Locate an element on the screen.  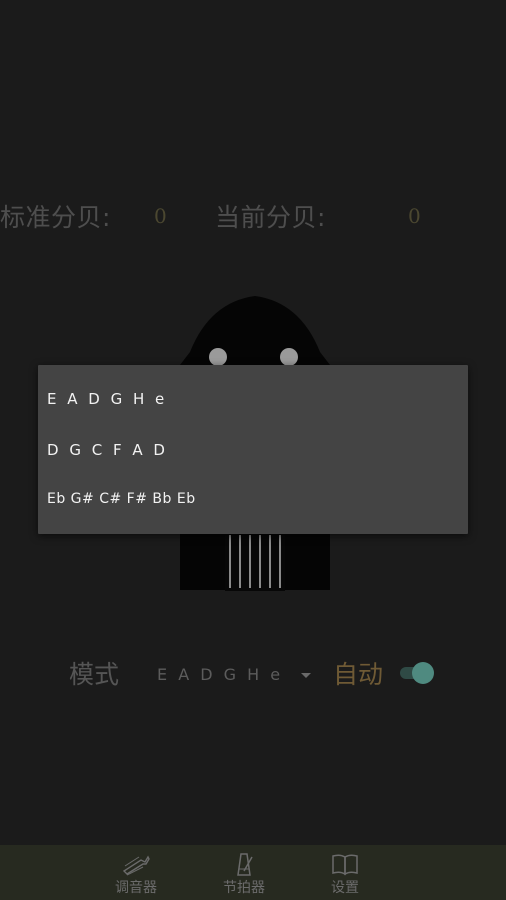
nav-item-metronome: 节拍器 is located at coordinates (244, 872).